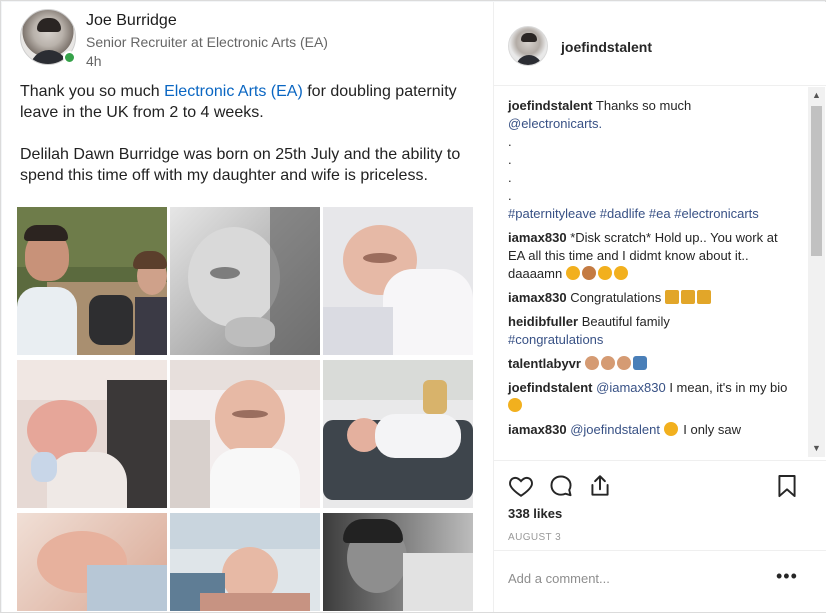 The height and width of the screenshot is (613, 826). Describe the element at coordinates (633, 578) in the screenshot. I see `add-comment-input` at that location.